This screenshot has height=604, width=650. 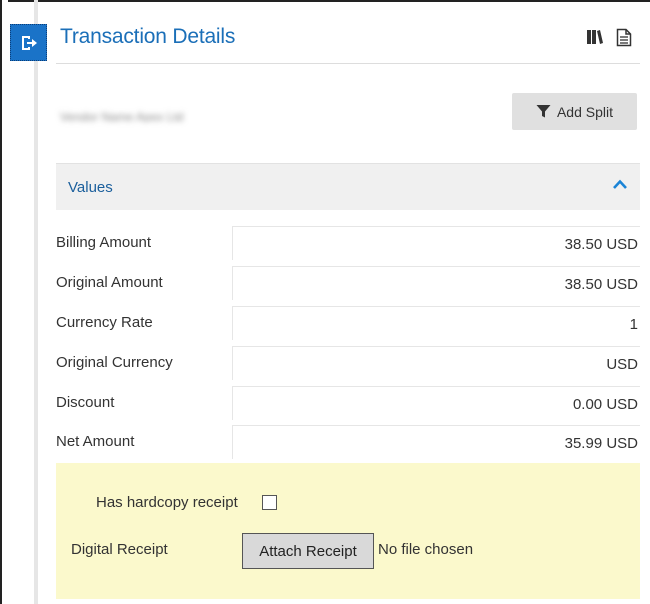 I want to click on field-label: Original Amount, so click(x=109, y=282).